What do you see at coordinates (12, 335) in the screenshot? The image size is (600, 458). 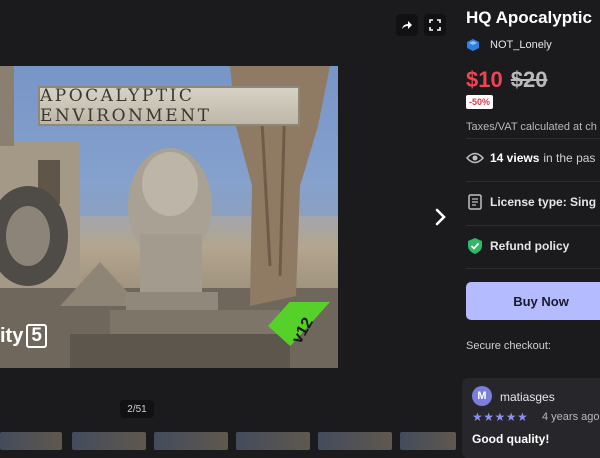 I see `unity-logo-text: ity` at bounding box center [12, 335].